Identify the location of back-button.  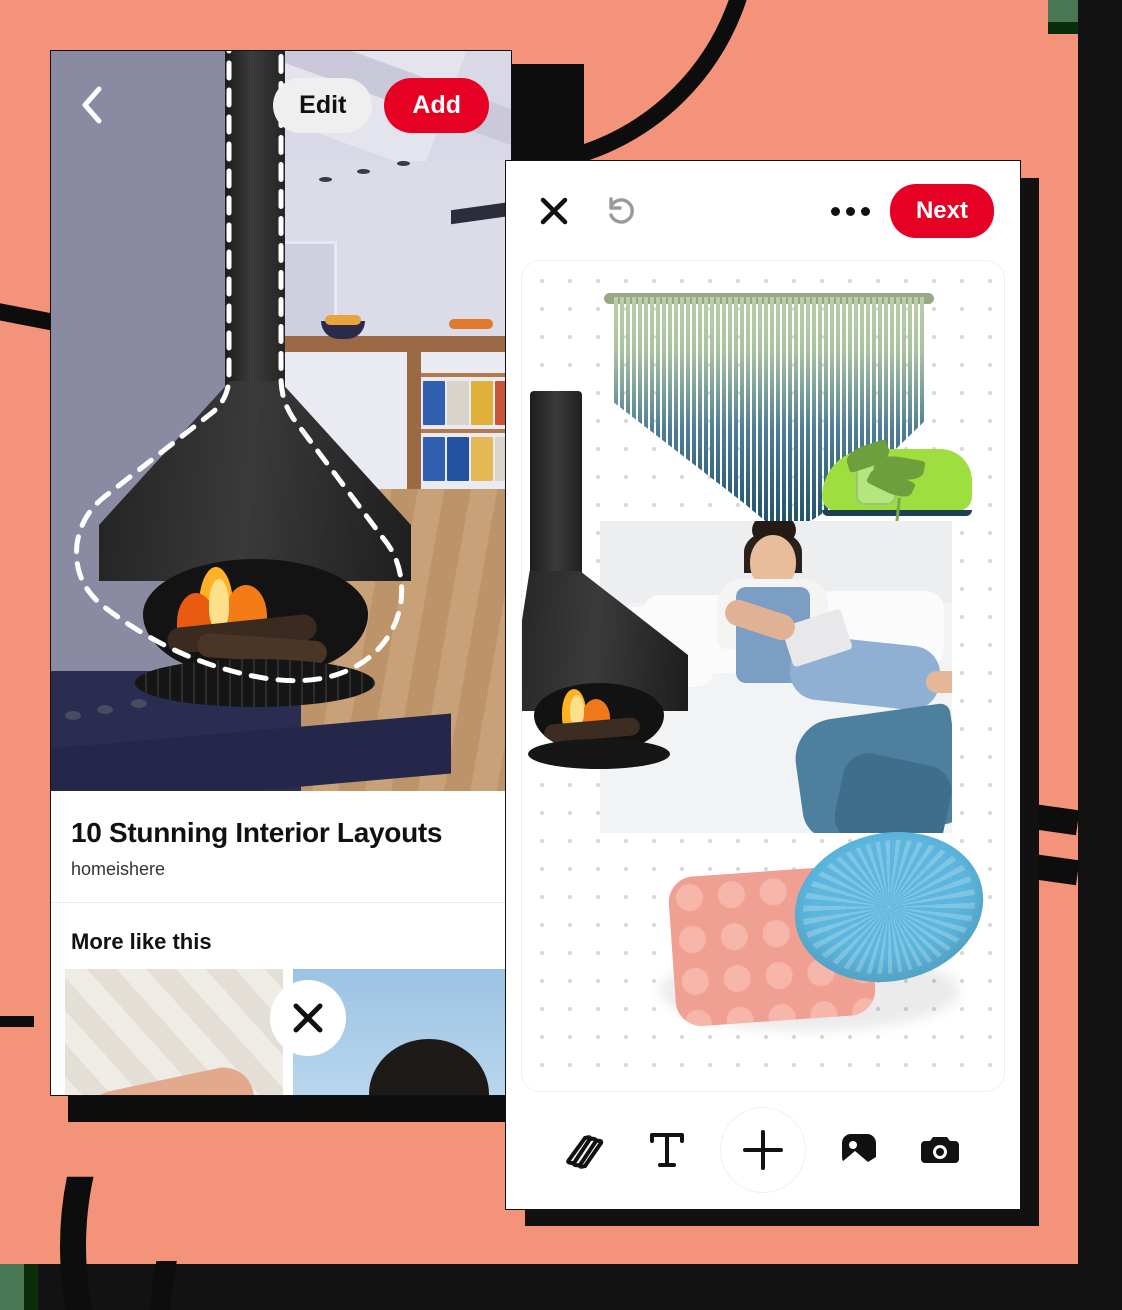
(92, 105).